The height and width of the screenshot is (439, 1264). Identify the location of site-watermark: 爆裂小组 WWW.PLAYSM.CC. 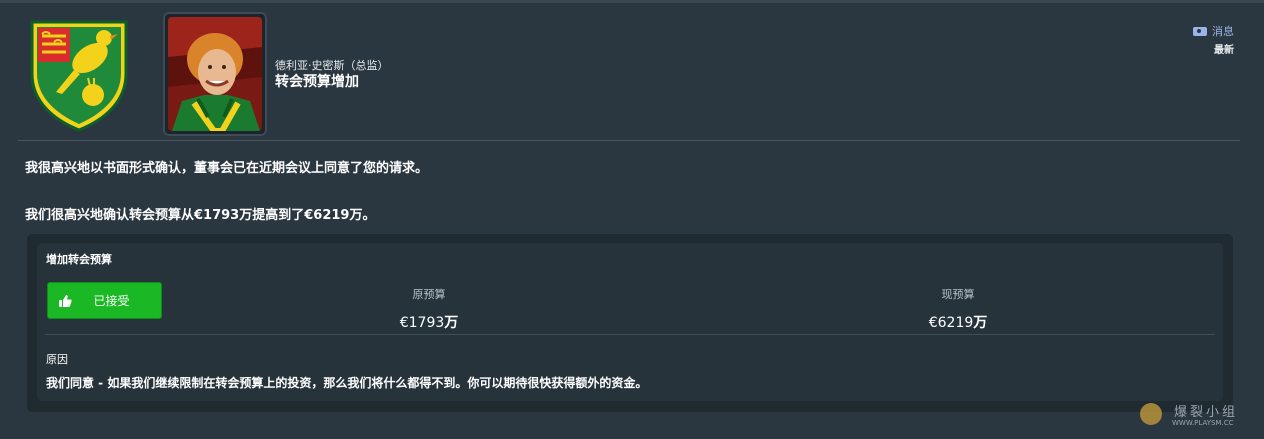
(1197, 415).